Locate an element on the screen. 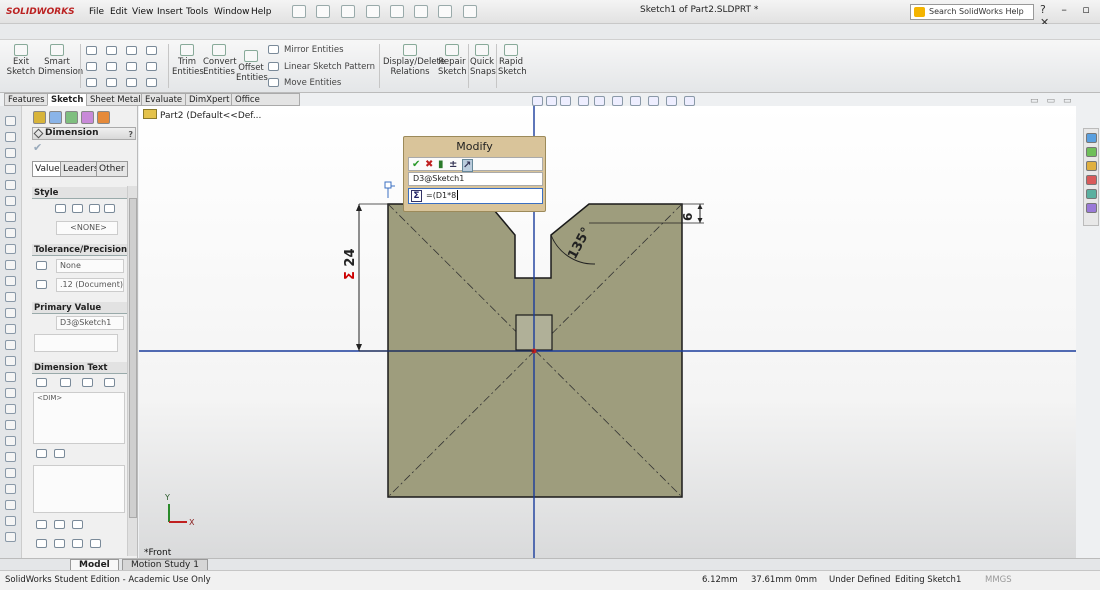  selection-handle-icon is located at coordinates (388, 185).